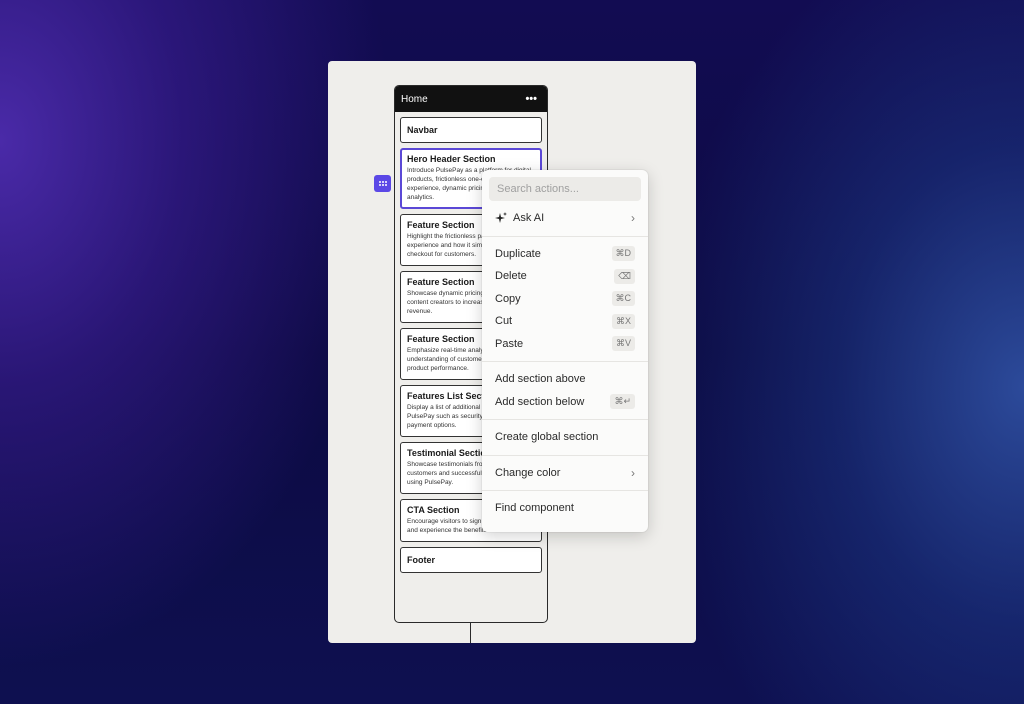 This screenshot has width=1024, height=704. What do you see at coordinates (414, 99) in the screenshot?
I see `page-title: Home` at bounding box center [414, 99].